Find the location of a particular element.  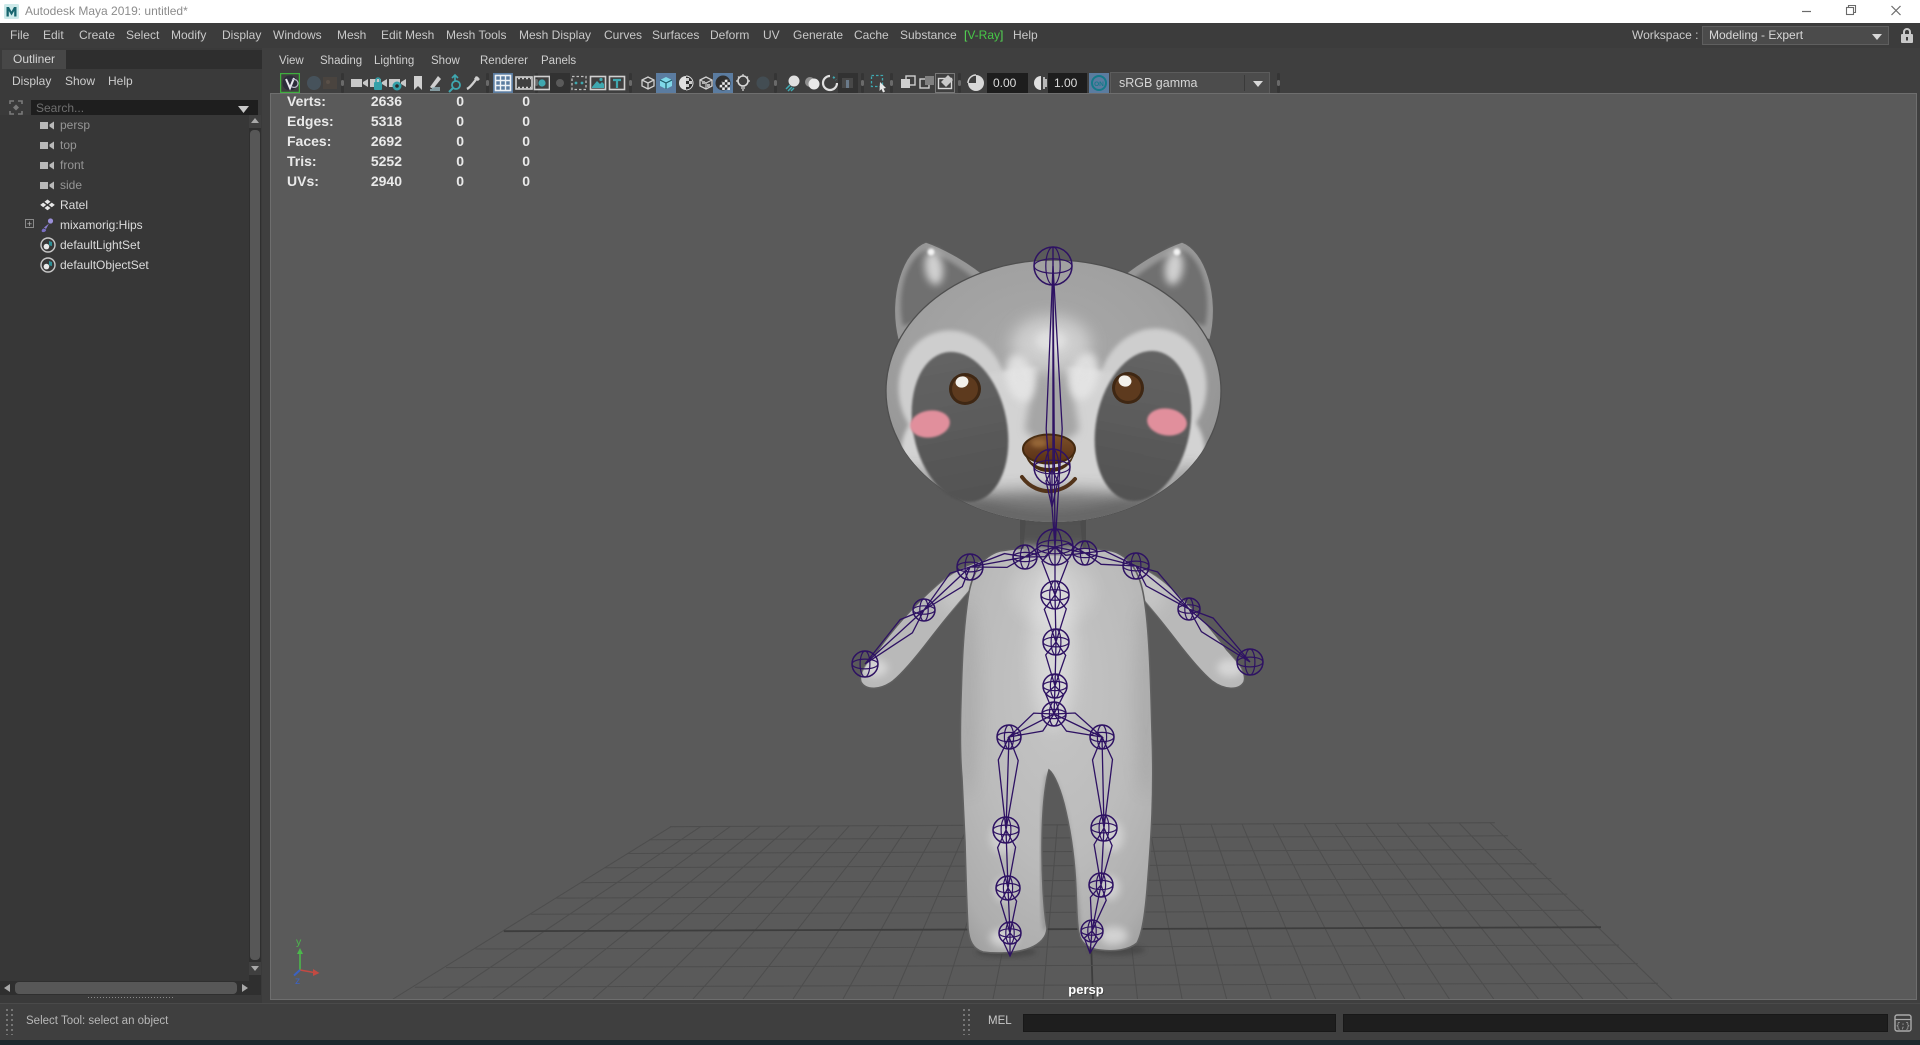

svg-text: Faces: is located at coordinates (309, 141).